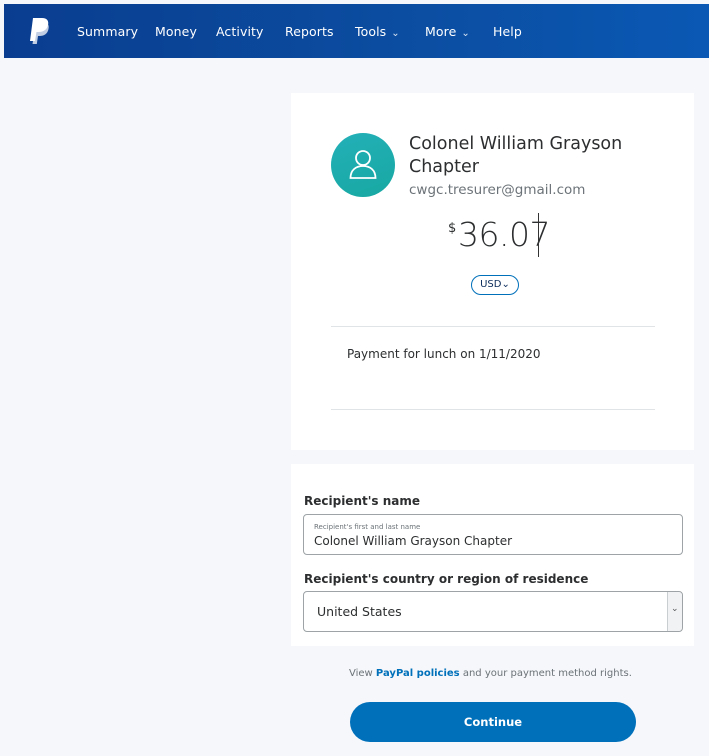 The height and width of the screenshot is (756, 709). I want to click on nav-item-tools-label: Tools, so click(371, 31).